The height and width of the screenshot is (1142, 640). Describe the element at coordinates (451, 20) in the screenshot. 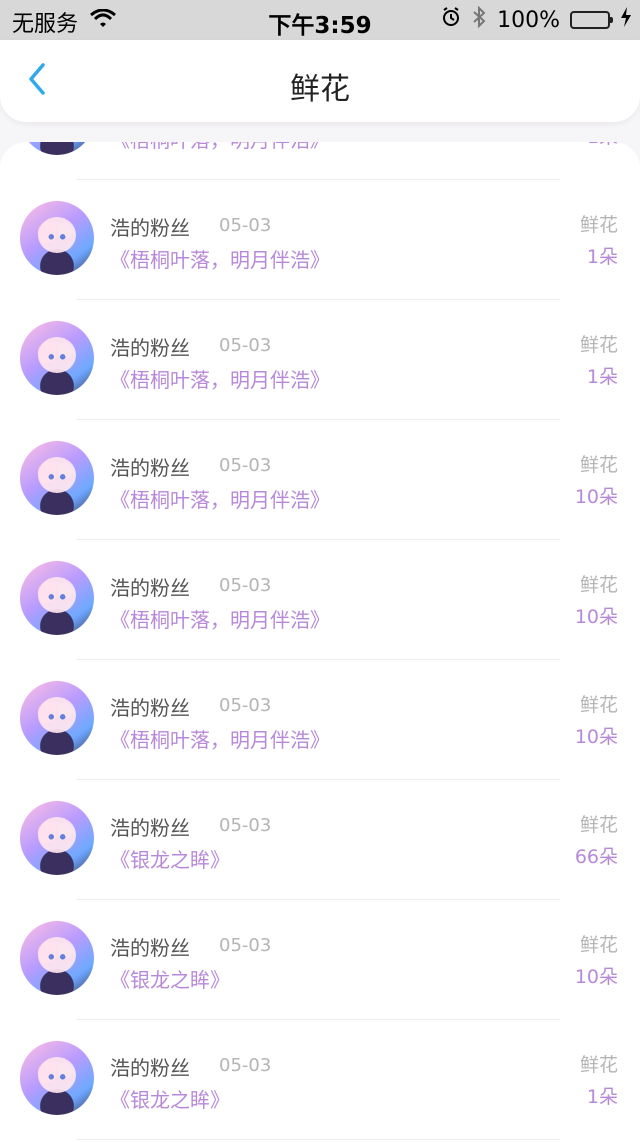

I see `alarm-icon` at that location.